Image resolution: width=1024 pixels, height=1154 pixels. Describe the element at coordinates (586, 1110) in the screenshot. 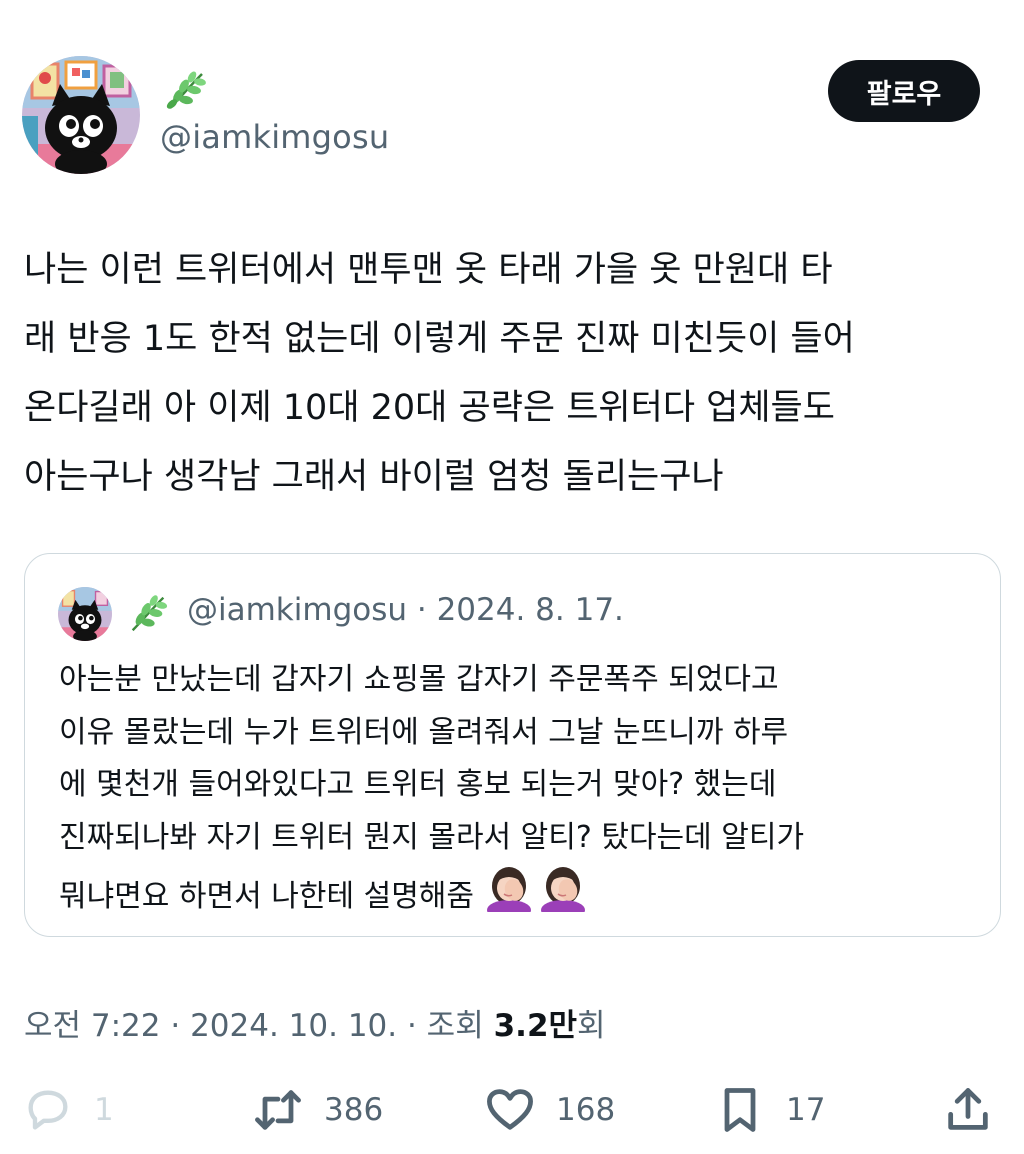

I see `like-count: 168` at that location.